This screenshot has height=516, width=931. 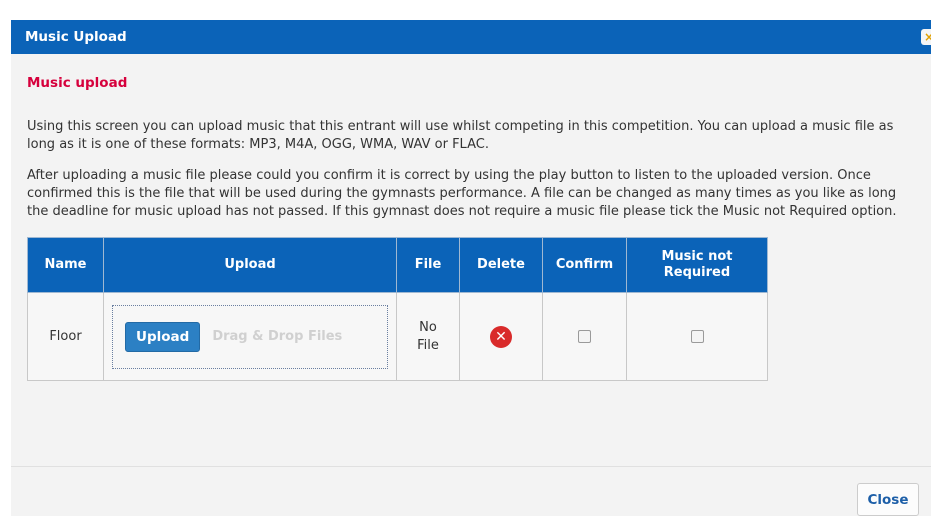 I want to click on drag-drop-label: Drag & Drop Files, so click(x=277, y=336).